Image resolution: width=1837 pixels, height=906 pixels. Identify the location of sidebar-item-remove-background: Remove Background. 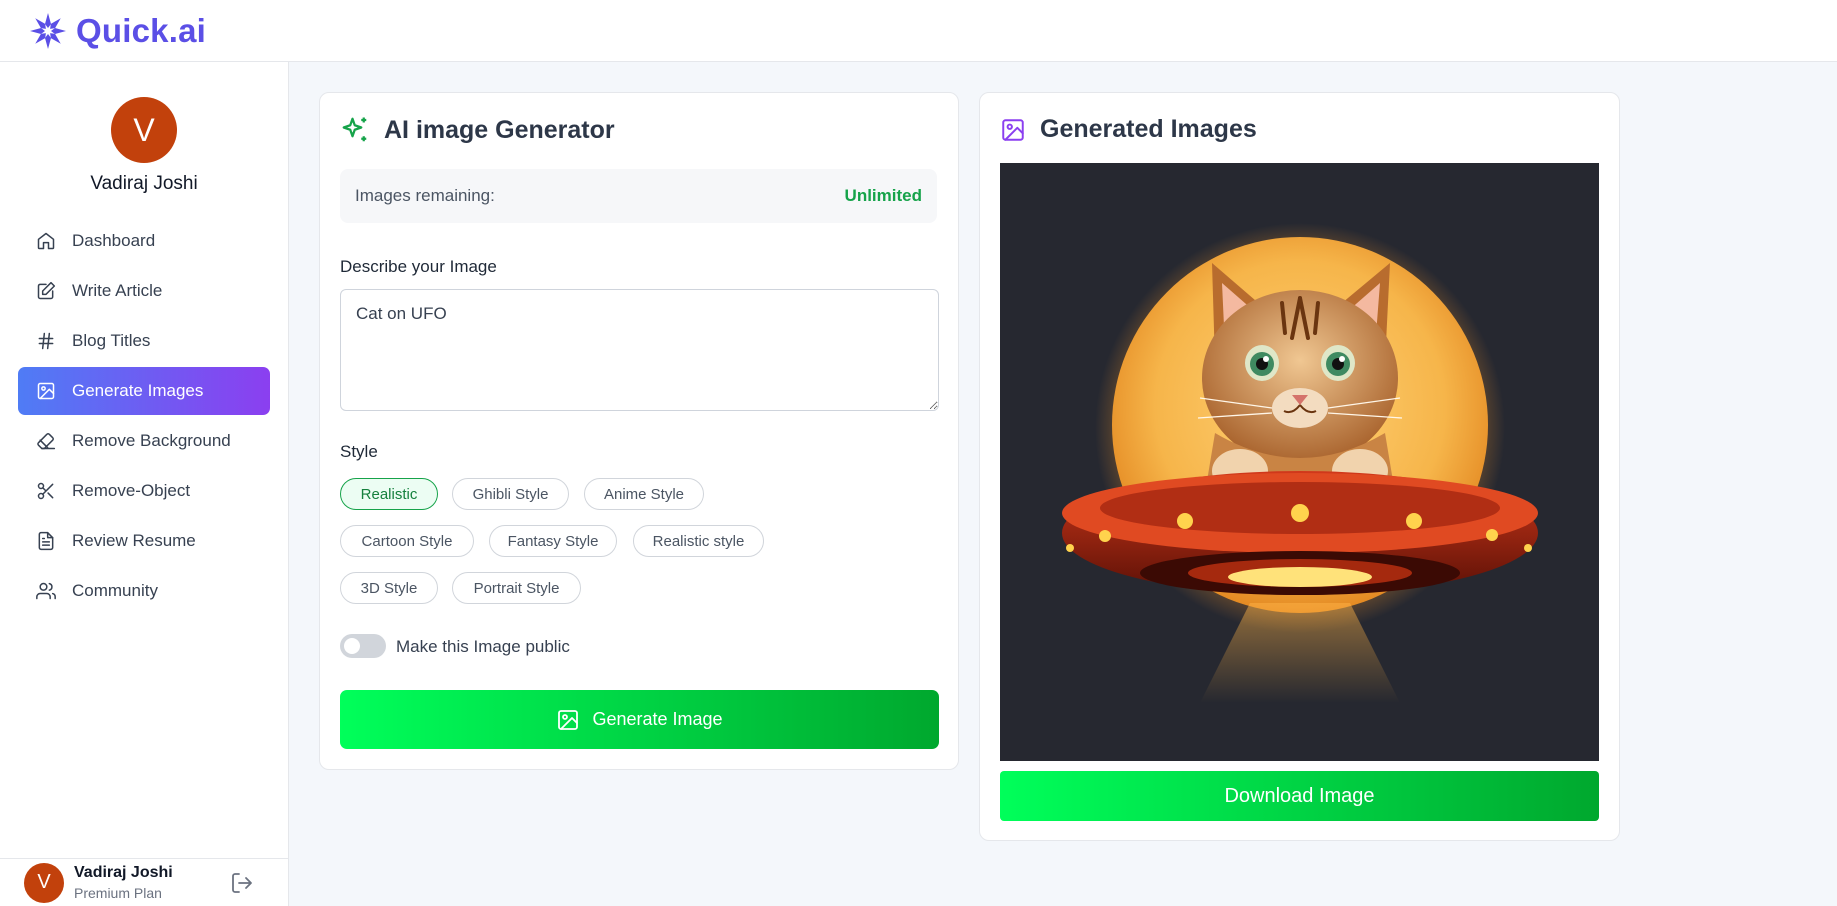
(144, 441).